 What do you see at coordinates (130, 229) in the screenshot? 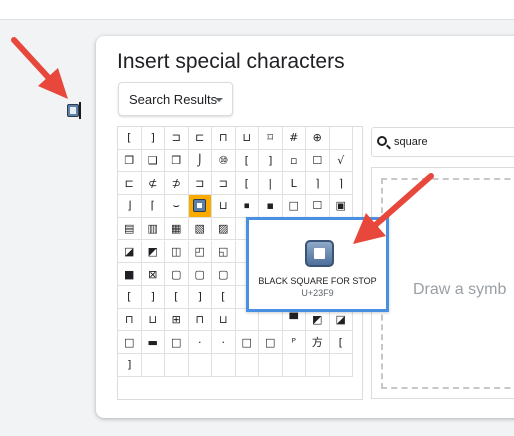
I see `character-cell: ▤` at bounding box center [130, 229].